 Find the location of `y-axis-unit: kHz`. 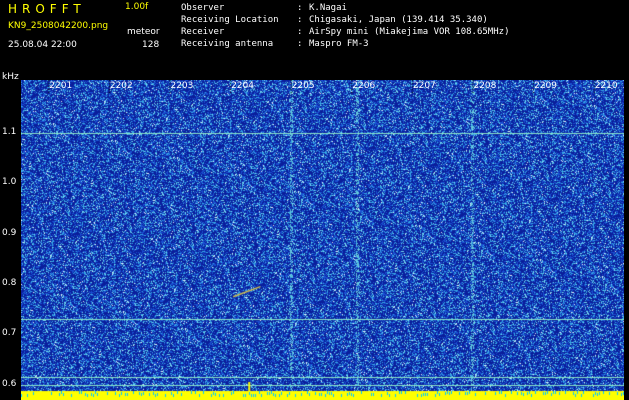

y-axis-unit: kHz is located at coordinates (10, 77).